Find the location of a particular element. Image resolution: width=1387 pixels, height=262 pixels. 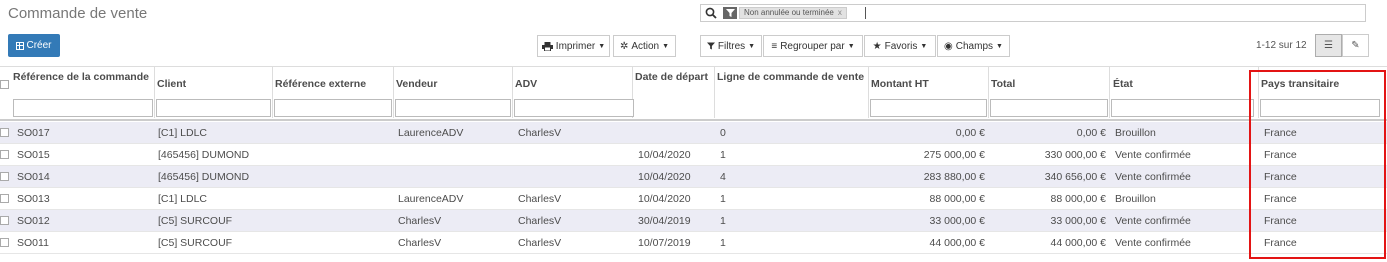

cell-amount-ht: 33 000,00 € is located at coordinates (957, 221).